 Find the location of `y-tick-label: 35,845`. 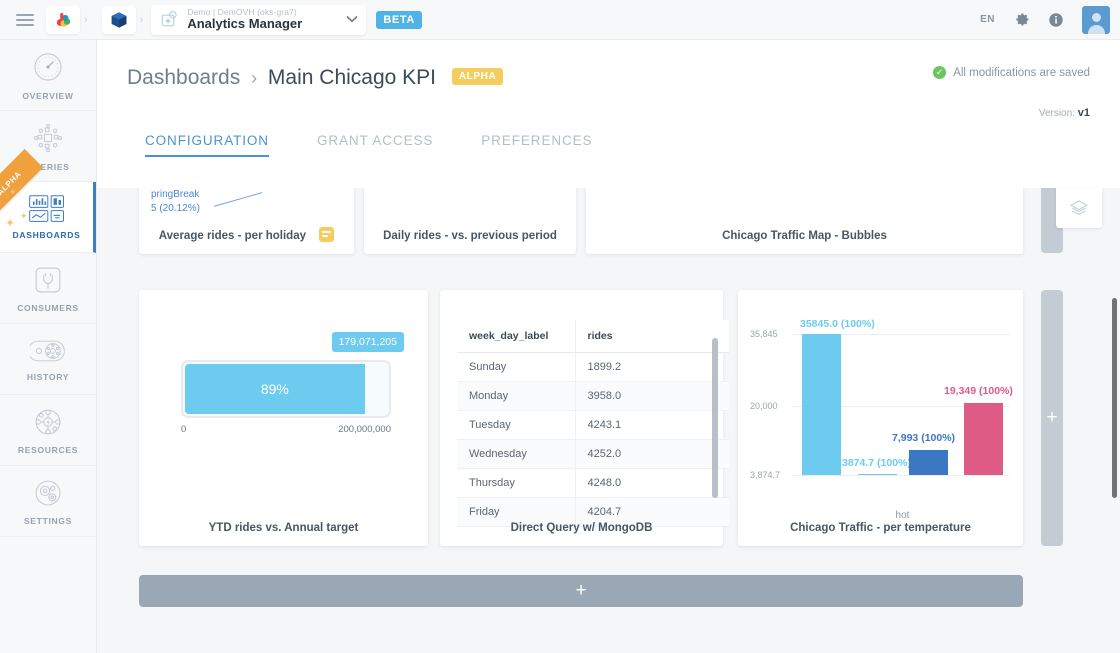

y-tick-label: 35,845 is located at coordinates (764, 334).